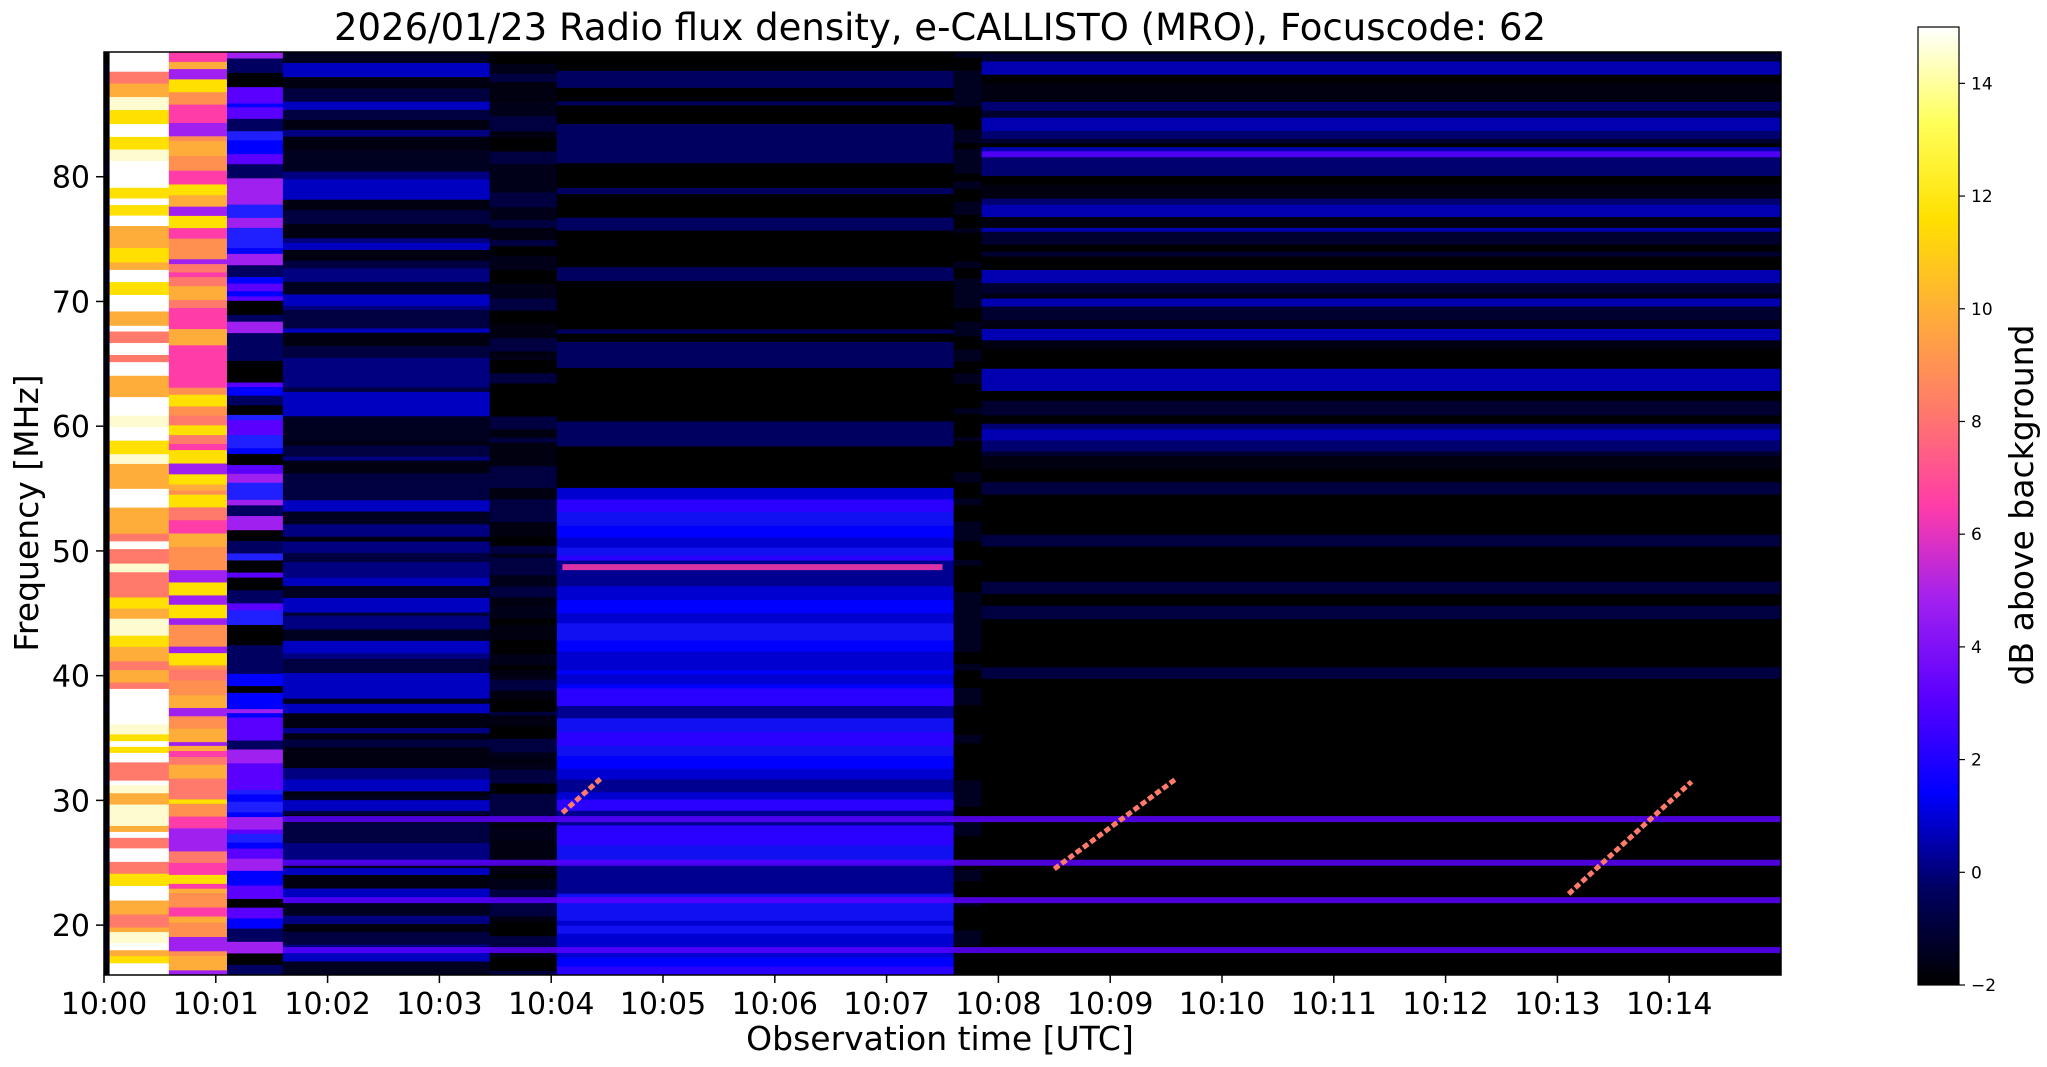 The image size is (2047, 1067). What do you see at coordinates (1222, 1004) in the screenshot?
I see `x-tick-label: 10:10` at bounding box center [1222, 1004].